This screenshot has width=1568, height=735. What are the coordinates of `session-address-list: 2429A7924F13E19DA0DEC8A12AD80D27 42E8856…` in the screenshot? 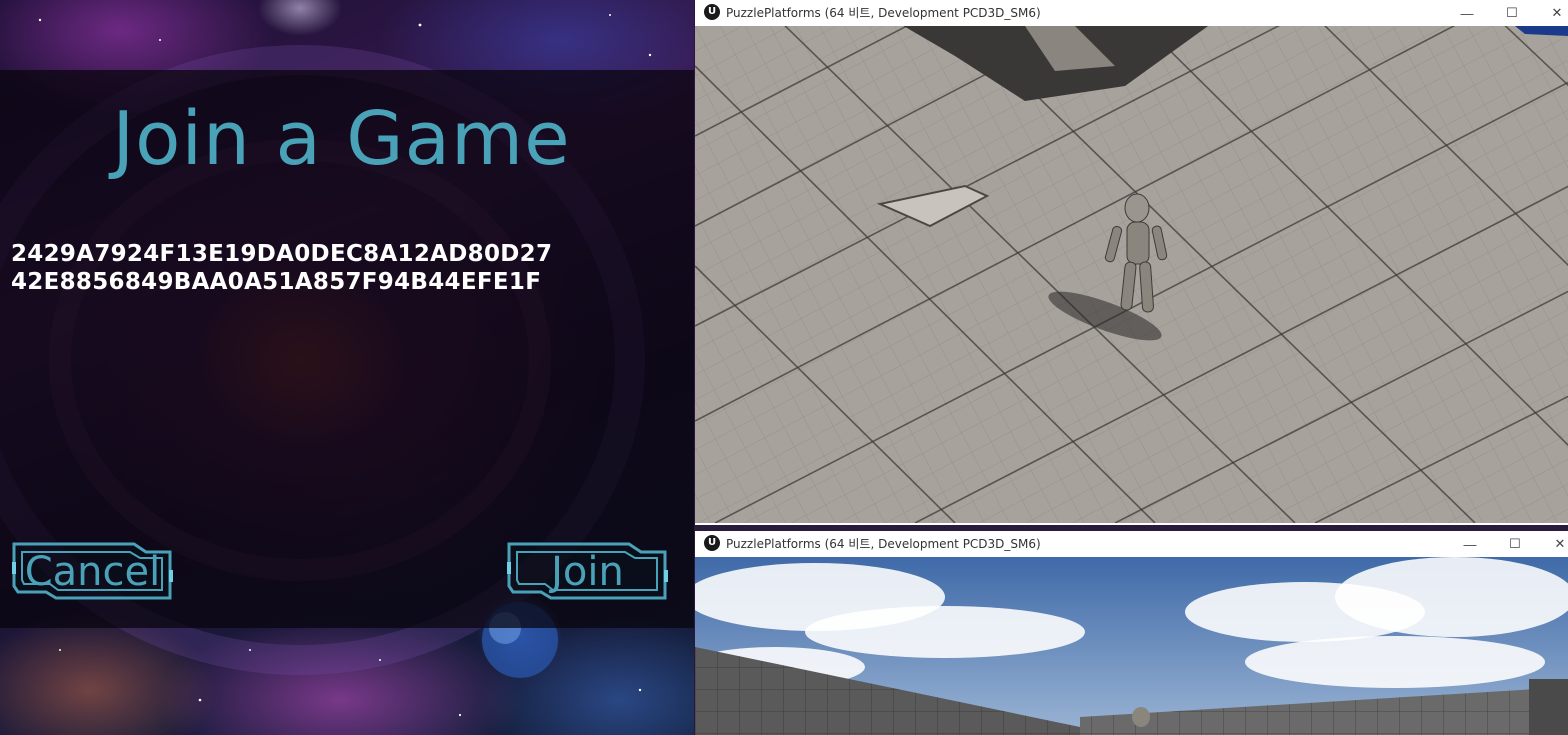 It's located at (321, 268).